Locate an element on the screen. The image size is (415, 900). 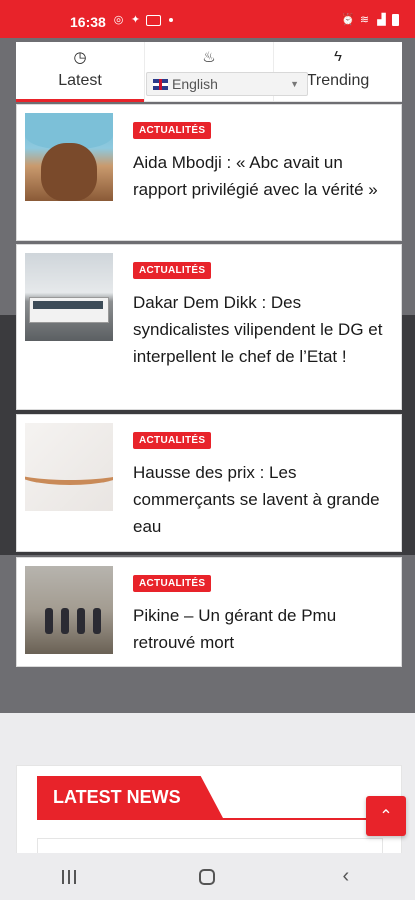
recents-button is located at coordinates (69, 877).